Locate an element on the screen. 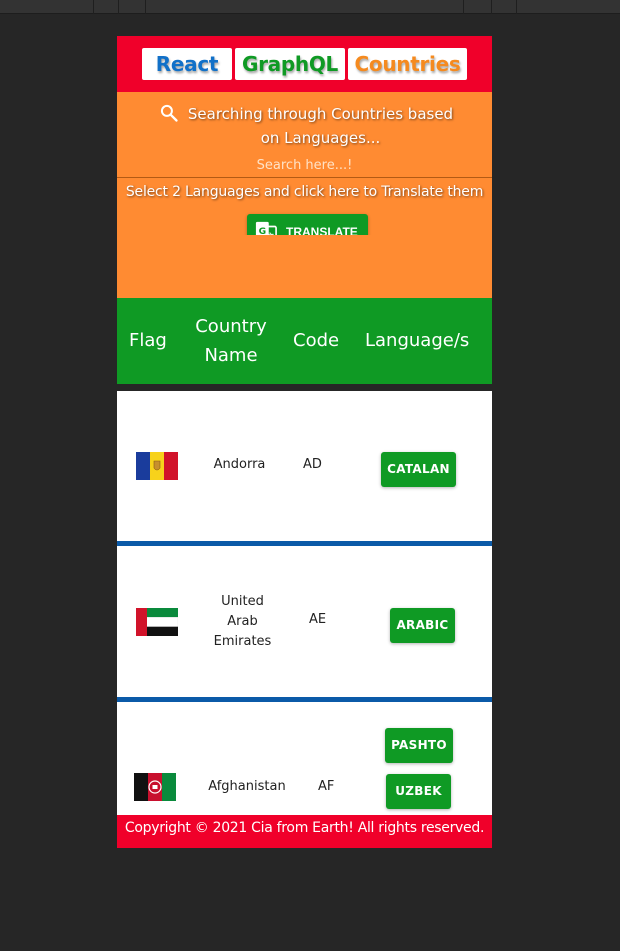 Image resolution: width=620 pixels, height=951 pixels. column-header-country-name-line1: Country is located at coordinates (231, 326).